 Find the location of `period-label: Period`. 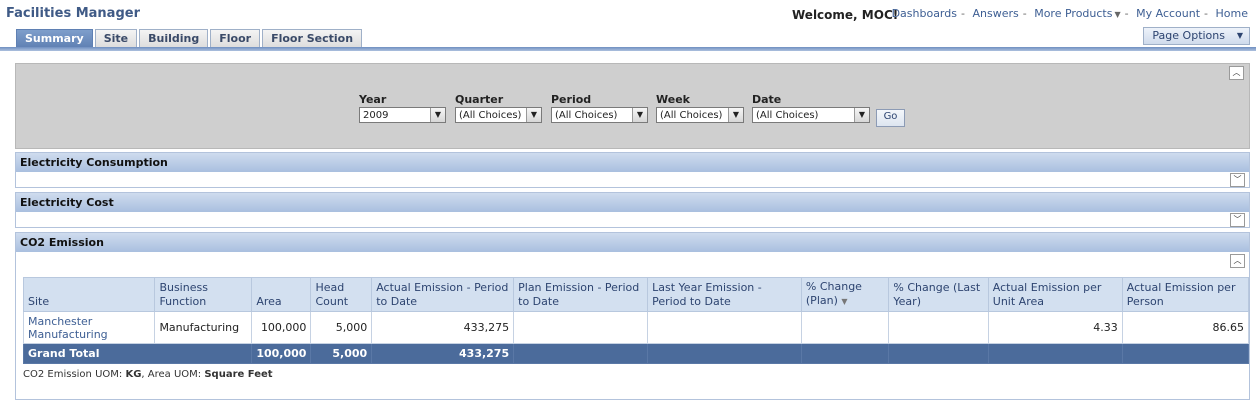

period-label: Period is located at coordinates (571, 99).